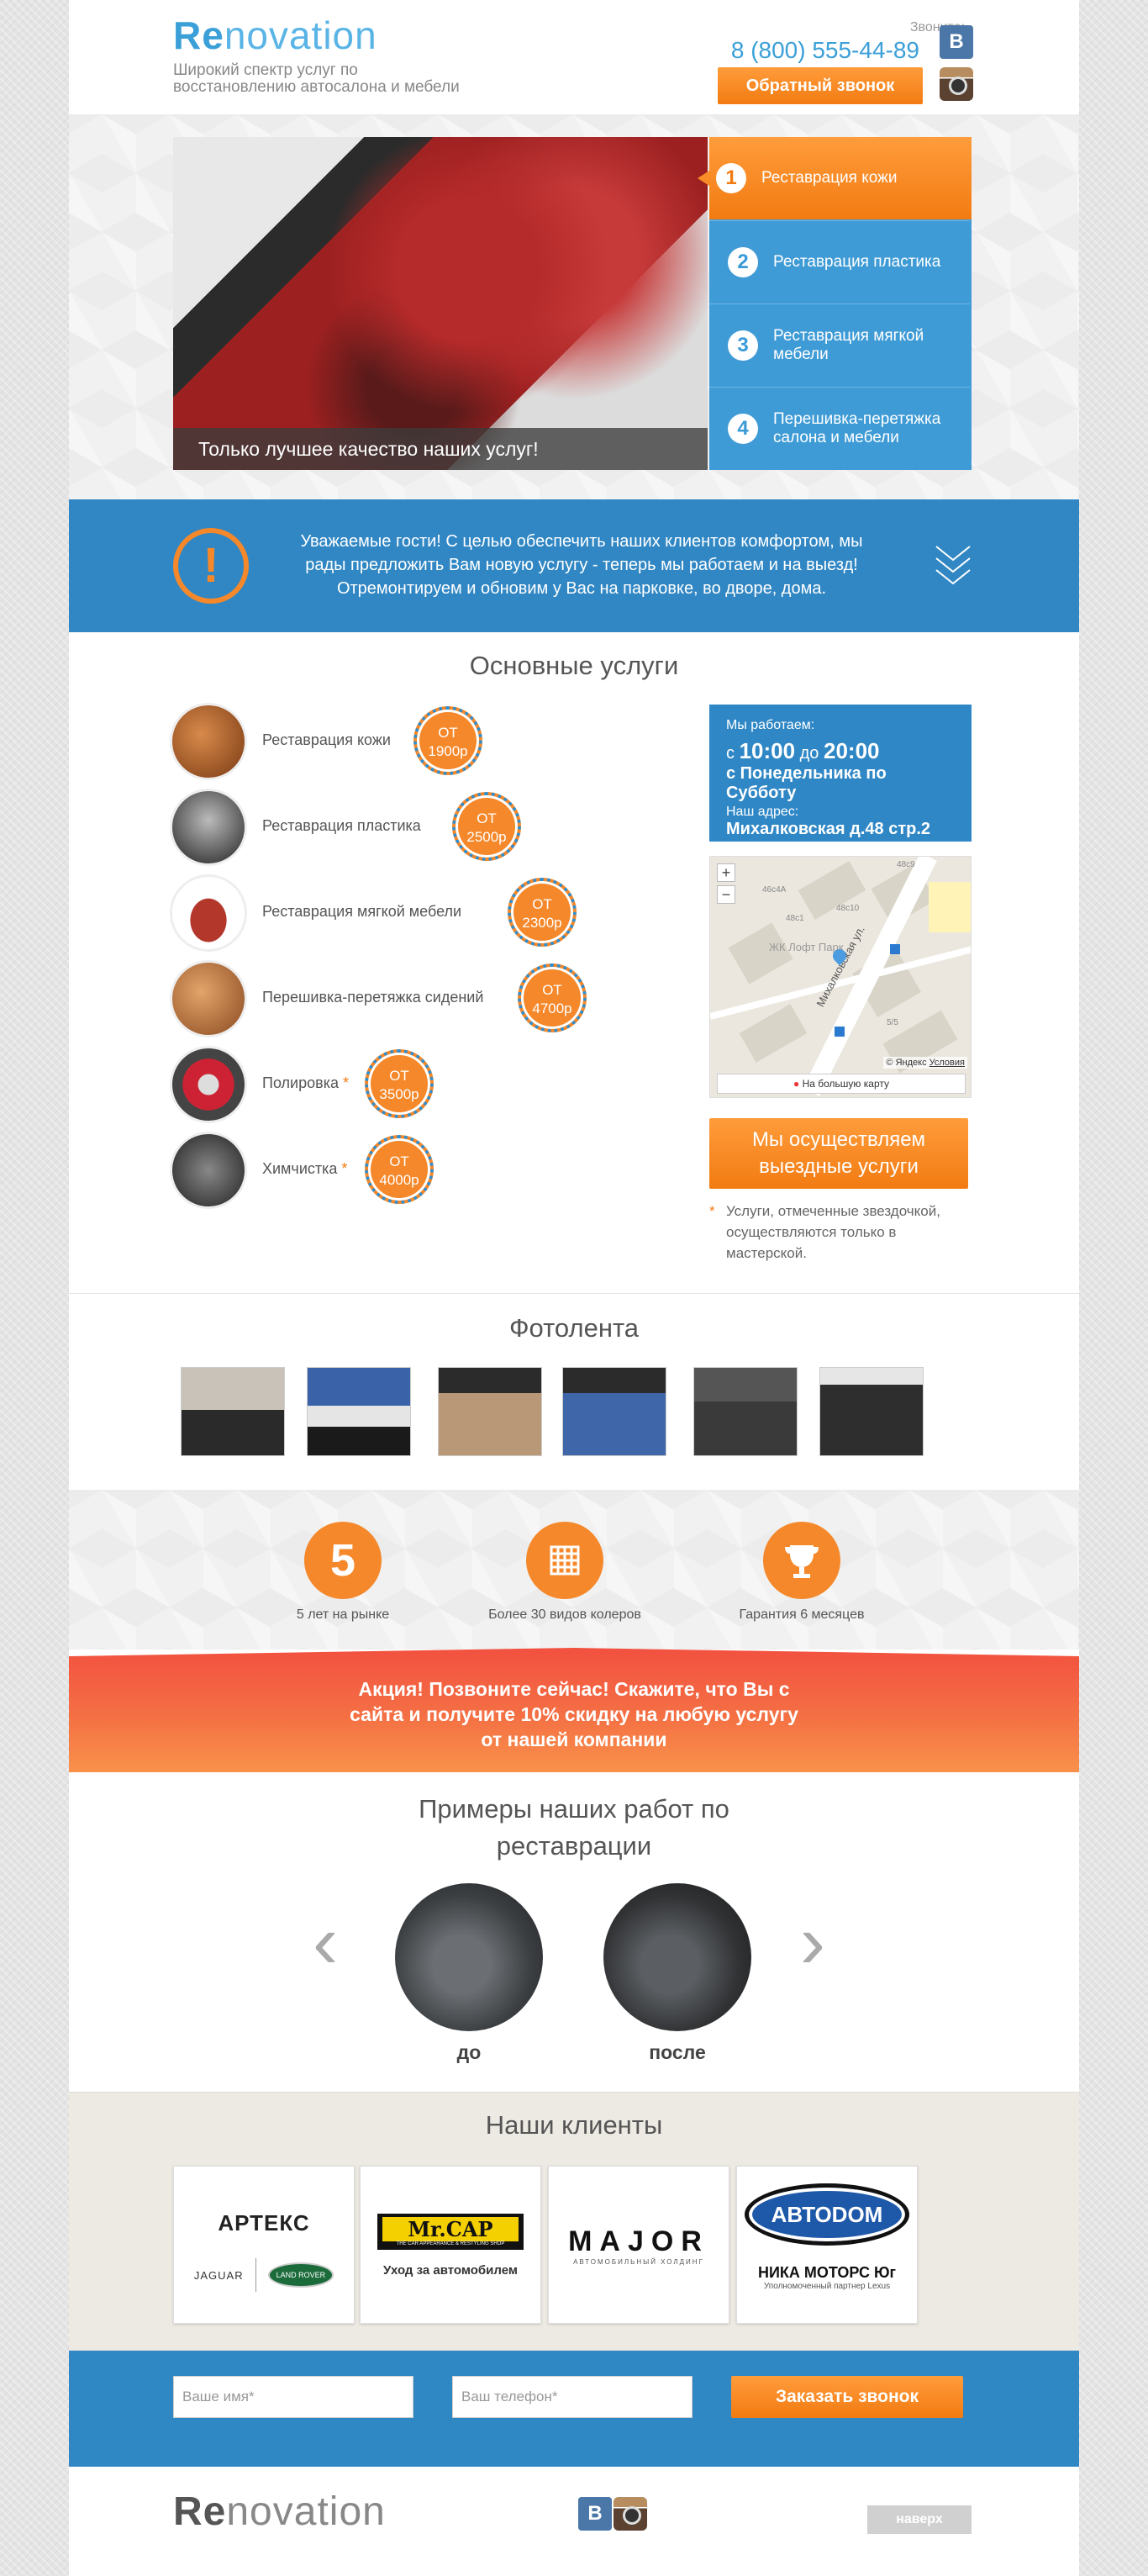 This screenshot has width=1148, height=2576. What do you see at coordinates (892, 1023) in the screenshot?
I see `map-house-5: 5/5` at bounding box center [892, 1023].